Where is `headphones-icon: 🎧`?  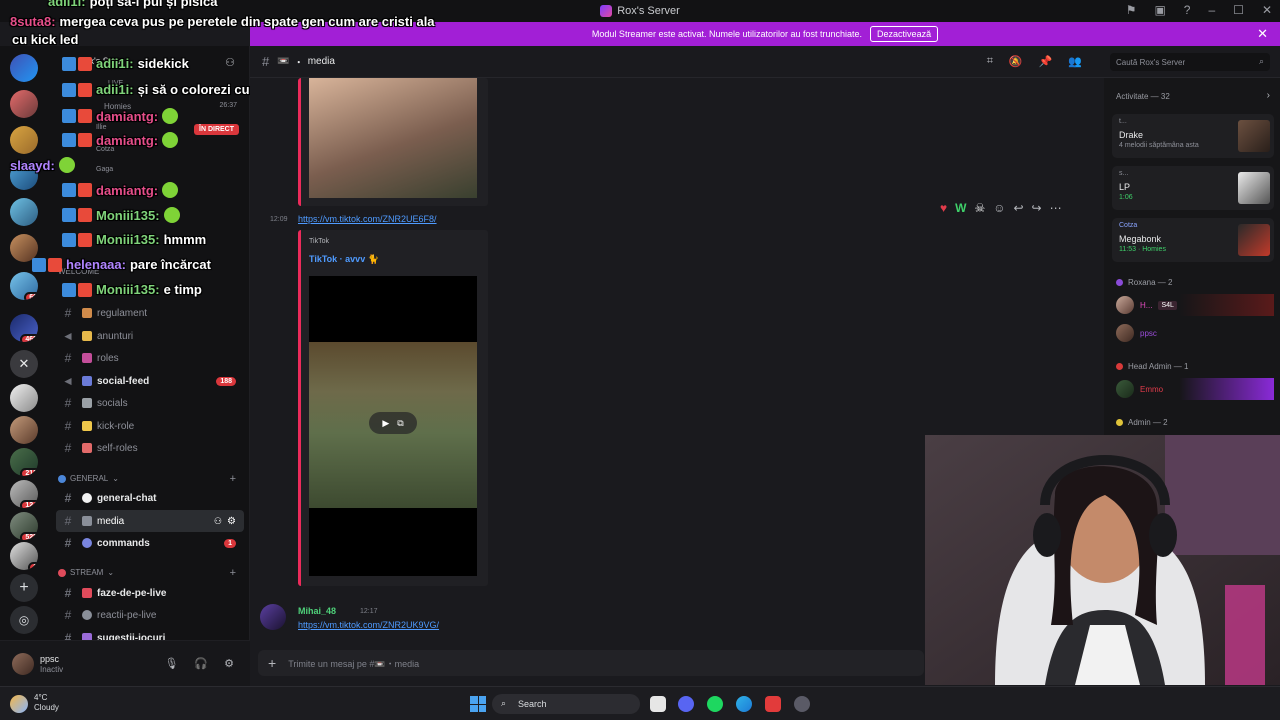 headphones-icon: 🎧 is located at coordinates (201, 663).